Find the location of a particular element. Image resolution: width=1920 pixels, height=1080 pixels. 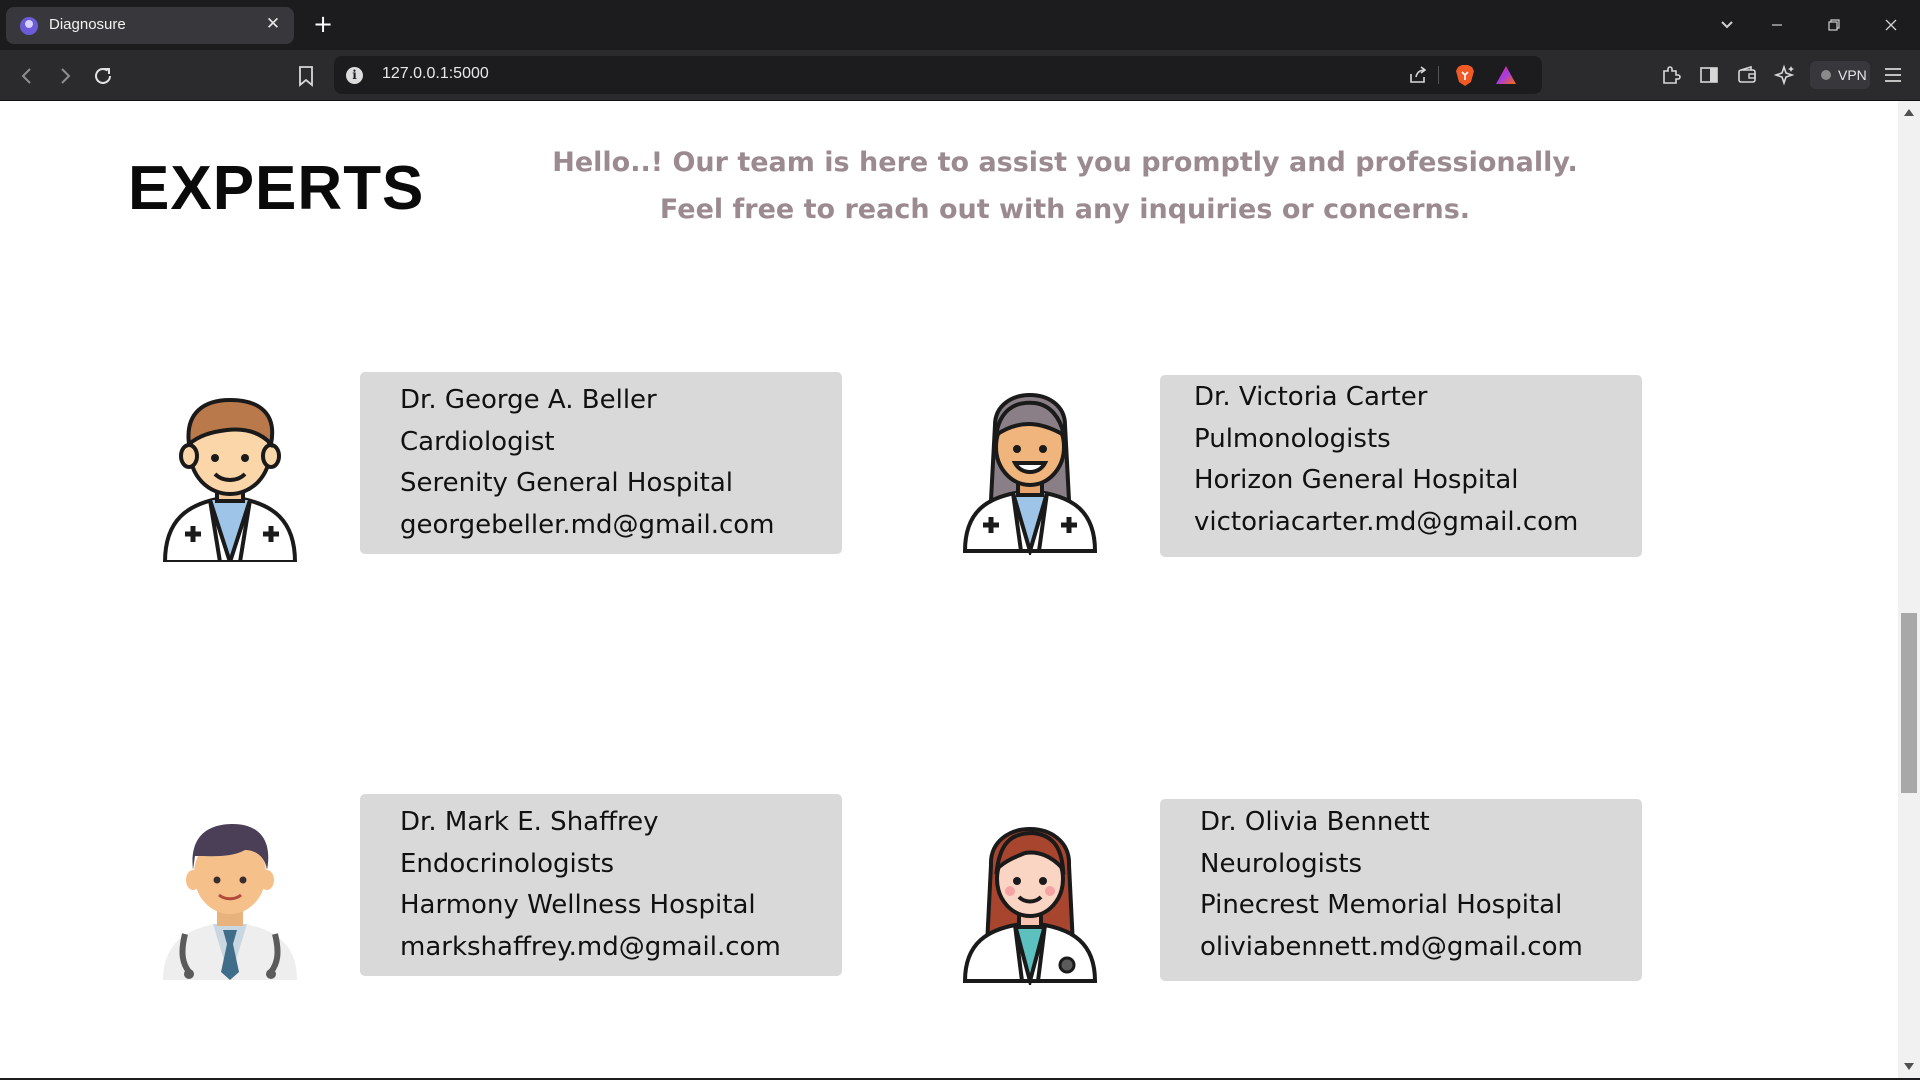

share-icon is located at coordinates (1418, 75).